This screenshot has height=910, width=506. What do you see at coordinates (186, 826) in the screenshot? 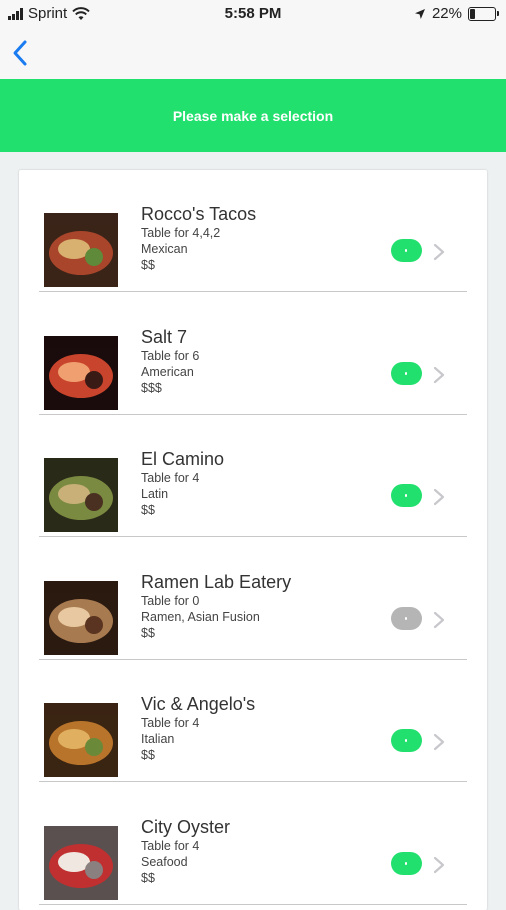
I see `restaurant-name: City Oyster` at bounding box center [186, 826].